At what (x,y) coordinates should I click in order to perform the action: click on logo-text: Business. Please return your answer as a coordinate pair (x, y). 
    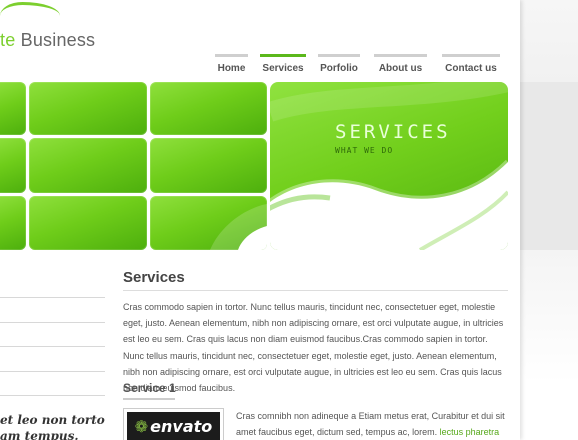
    Looking at the image, I should click on (55, 40).